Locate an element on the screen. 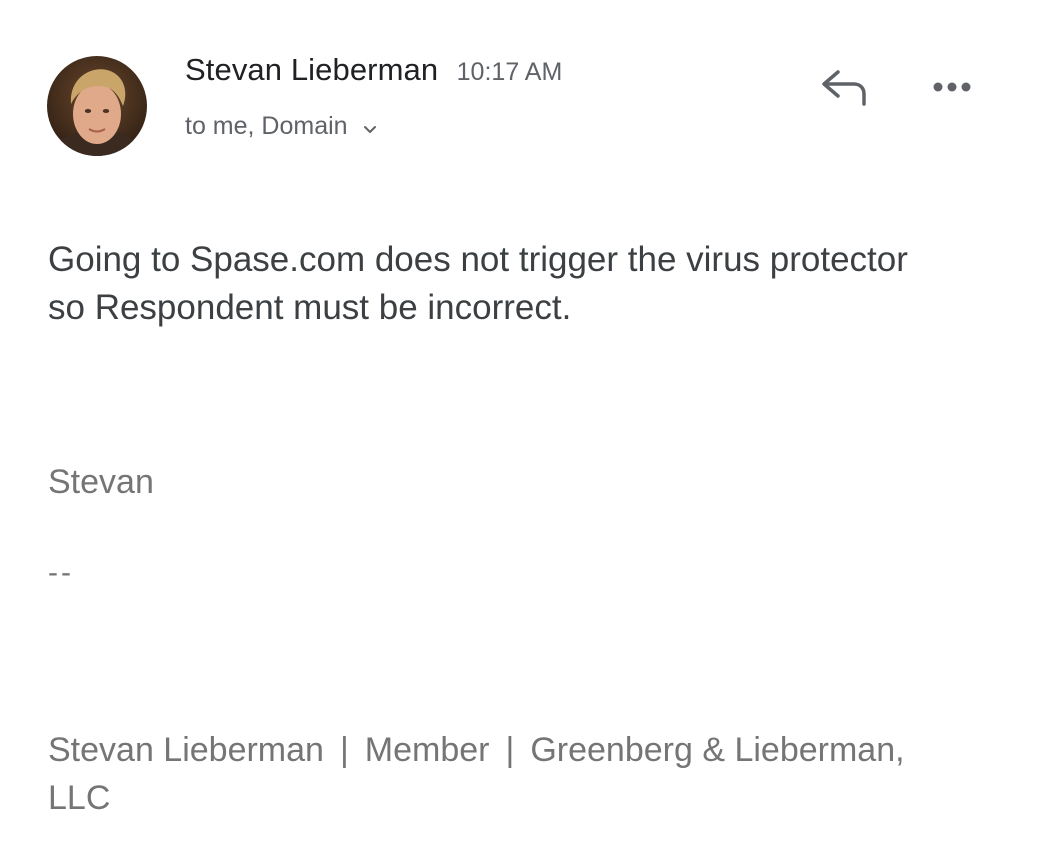  more-options-button is located at coordinates (953, 87).